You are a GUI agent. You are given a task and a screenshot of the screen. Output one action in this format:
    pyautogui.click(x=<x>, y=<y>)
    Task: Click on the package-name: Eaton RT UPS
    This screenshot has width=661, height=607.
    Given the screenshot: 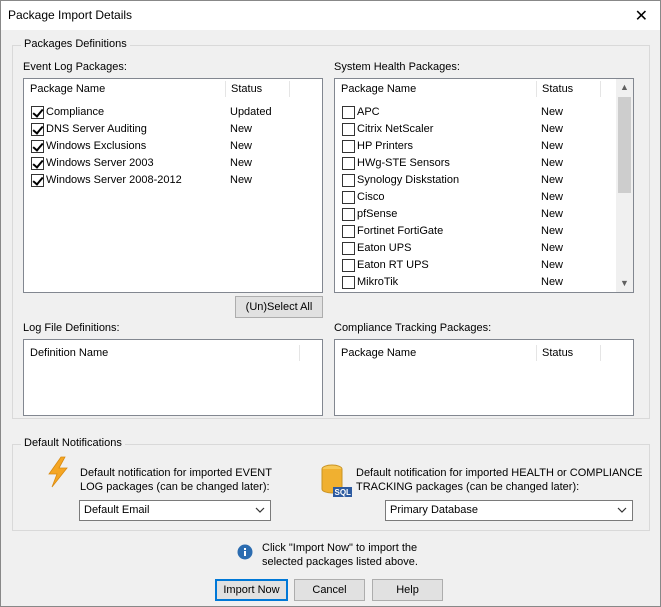 What is the action you would take?
    pyautogui.click(x=393, y=265)
    